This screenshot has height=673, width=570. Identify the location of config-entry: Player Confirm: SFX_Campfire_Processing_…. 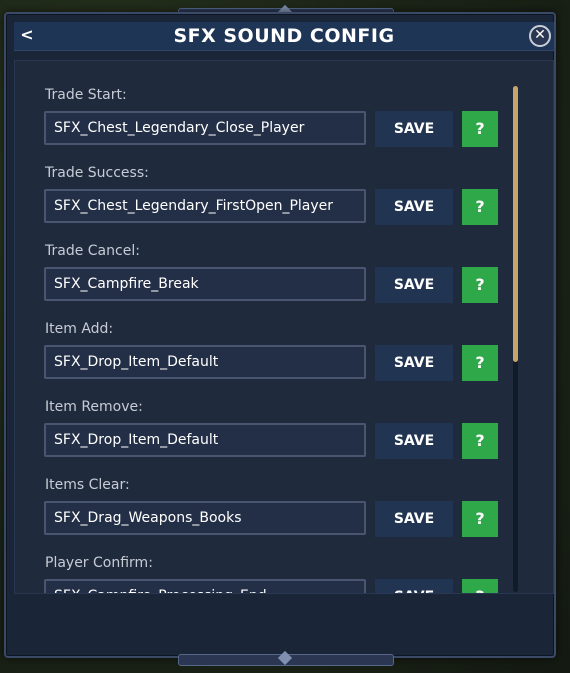
(274, 574).